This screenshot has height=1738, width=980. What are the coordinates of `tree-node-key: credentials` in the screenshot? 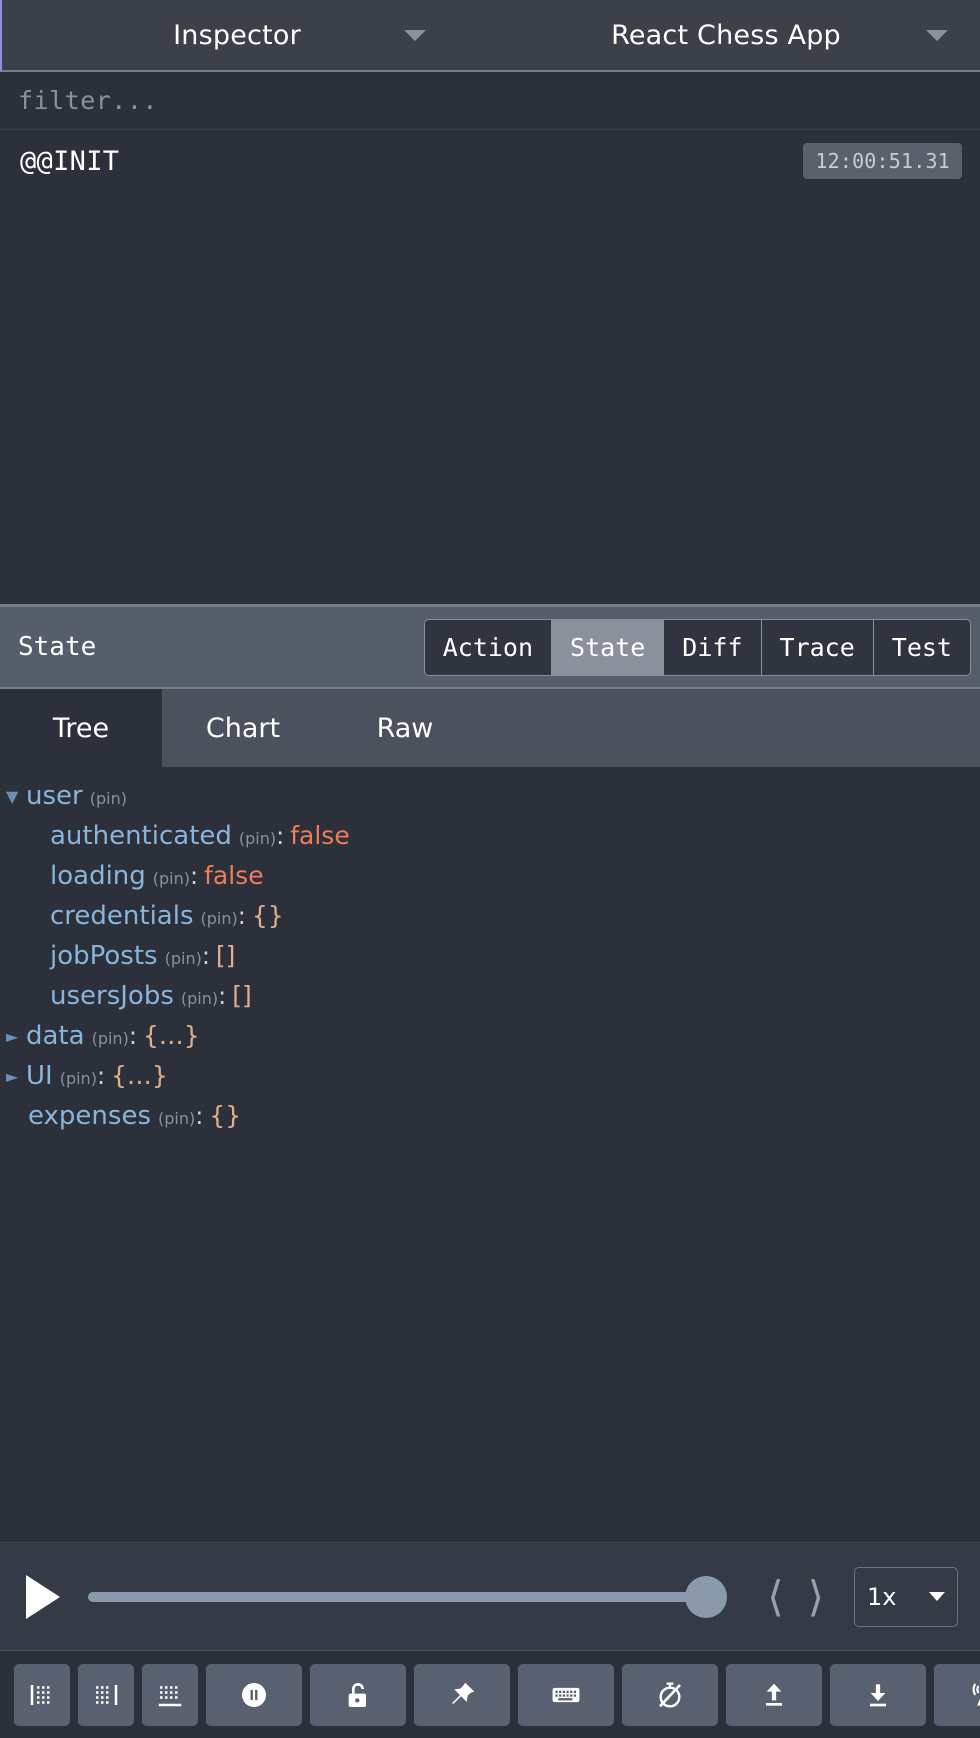 It's located at (122, 916).